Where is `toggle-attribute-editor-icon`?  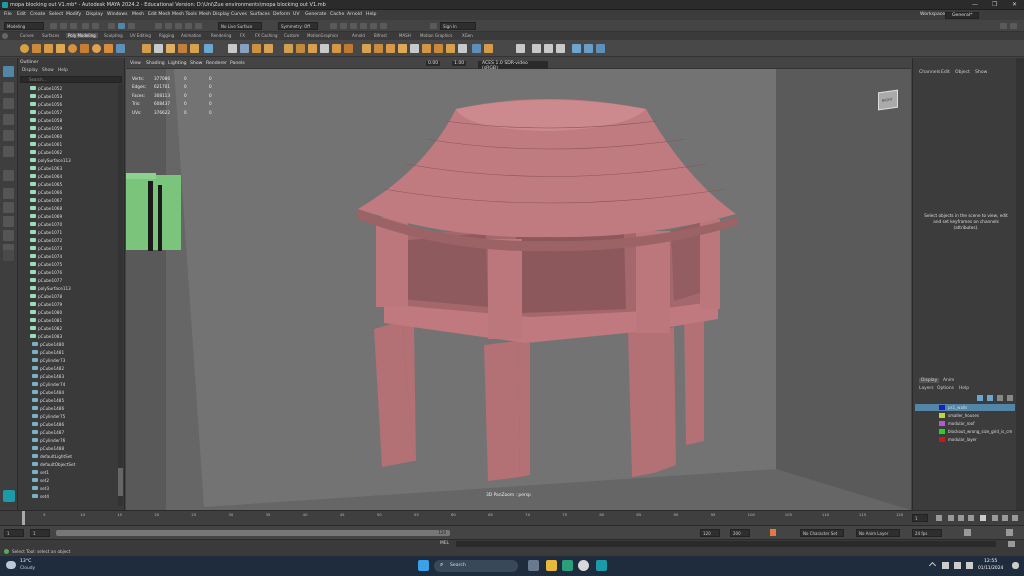 toggle-attribute-editor-icon is located at coordinates (1013, 26).